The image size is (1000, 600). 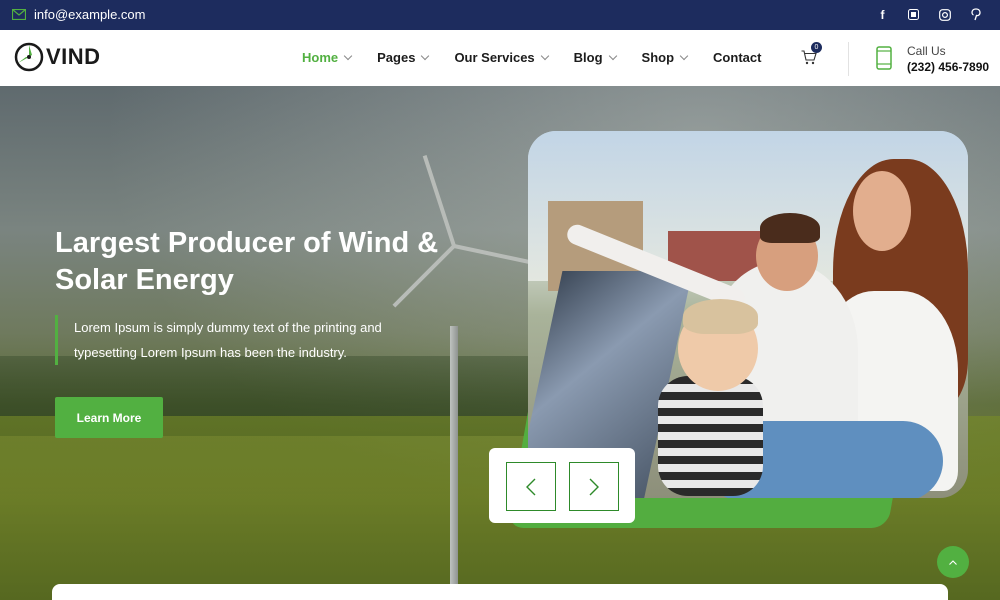 I want to click on nav-item-blog: Blog, so click(x=595, y=57).